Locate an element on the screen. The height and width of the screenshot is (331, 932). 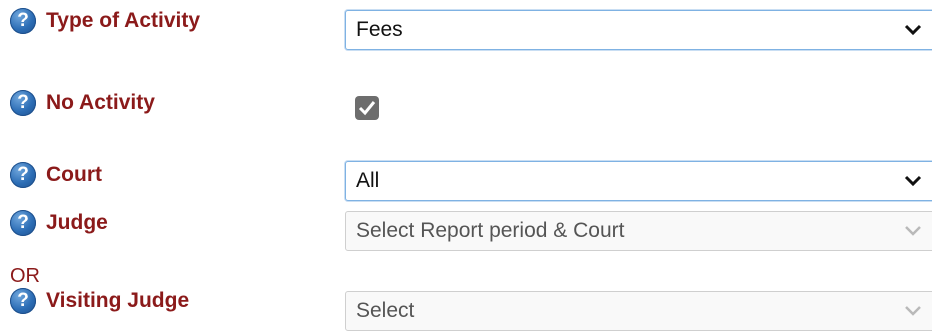
court-label: ? Court is located at coordinates (56, 175).